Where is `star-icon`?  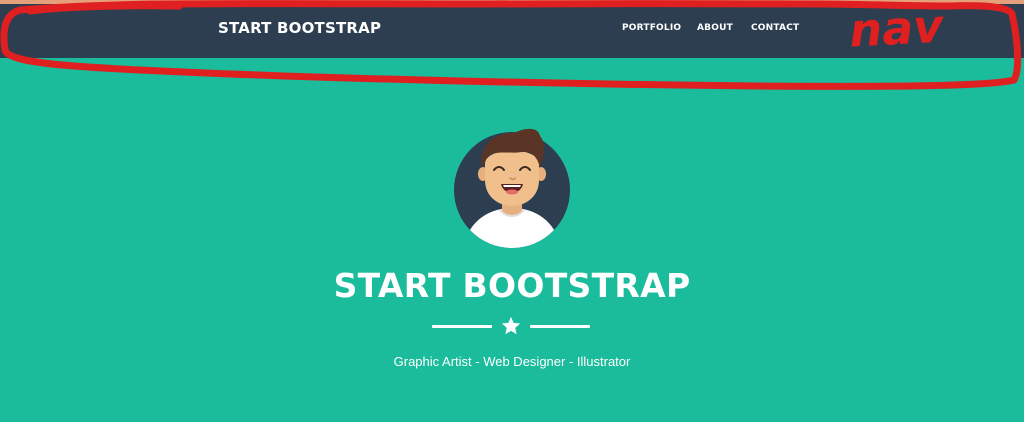
star-icon is located at coordinates (511, 325).